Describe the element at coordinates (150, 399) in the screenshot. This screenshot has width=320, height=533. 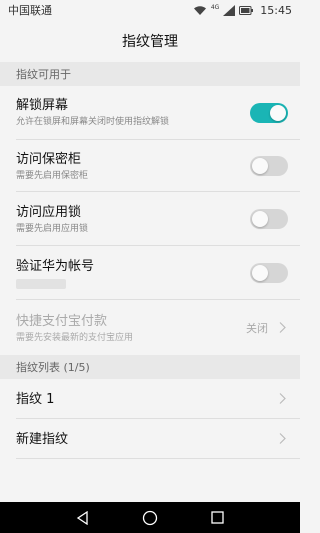
I see `fingerprint-item: 指纹 1` at that location.